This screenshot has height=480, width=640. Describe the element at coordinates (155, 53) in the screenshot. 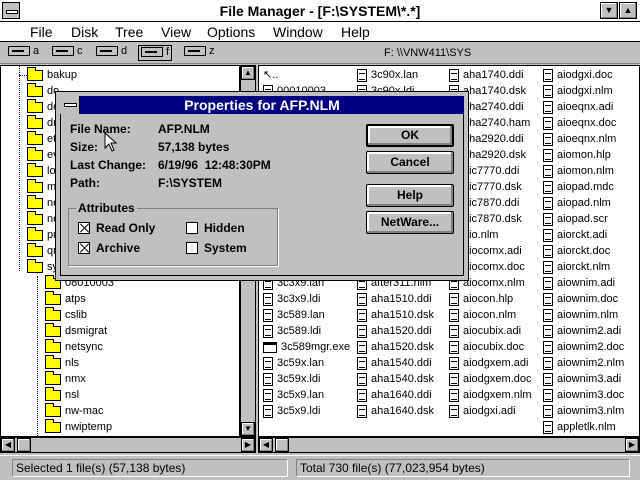

I see `drive-f: f` at that location.